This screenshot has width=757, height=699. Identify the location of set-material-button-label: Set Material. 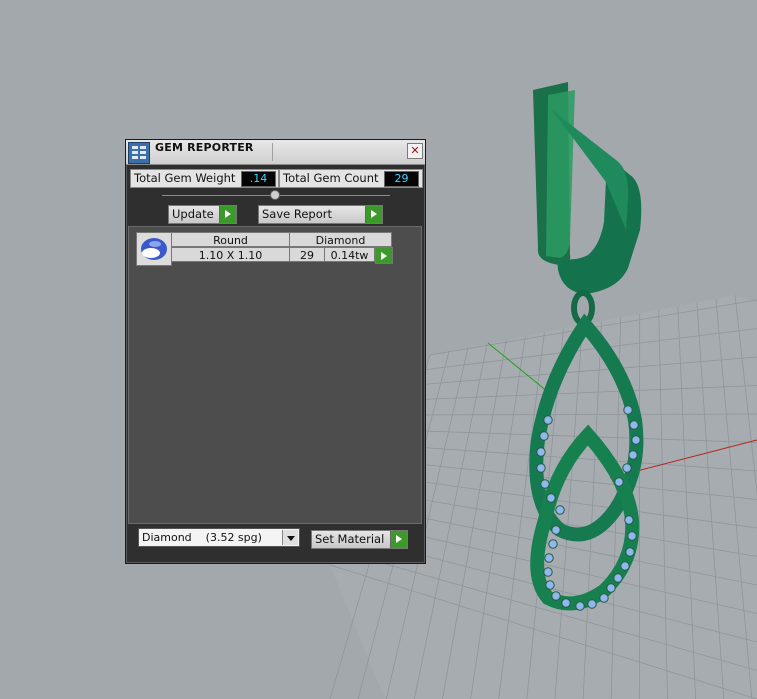
(350, 539).